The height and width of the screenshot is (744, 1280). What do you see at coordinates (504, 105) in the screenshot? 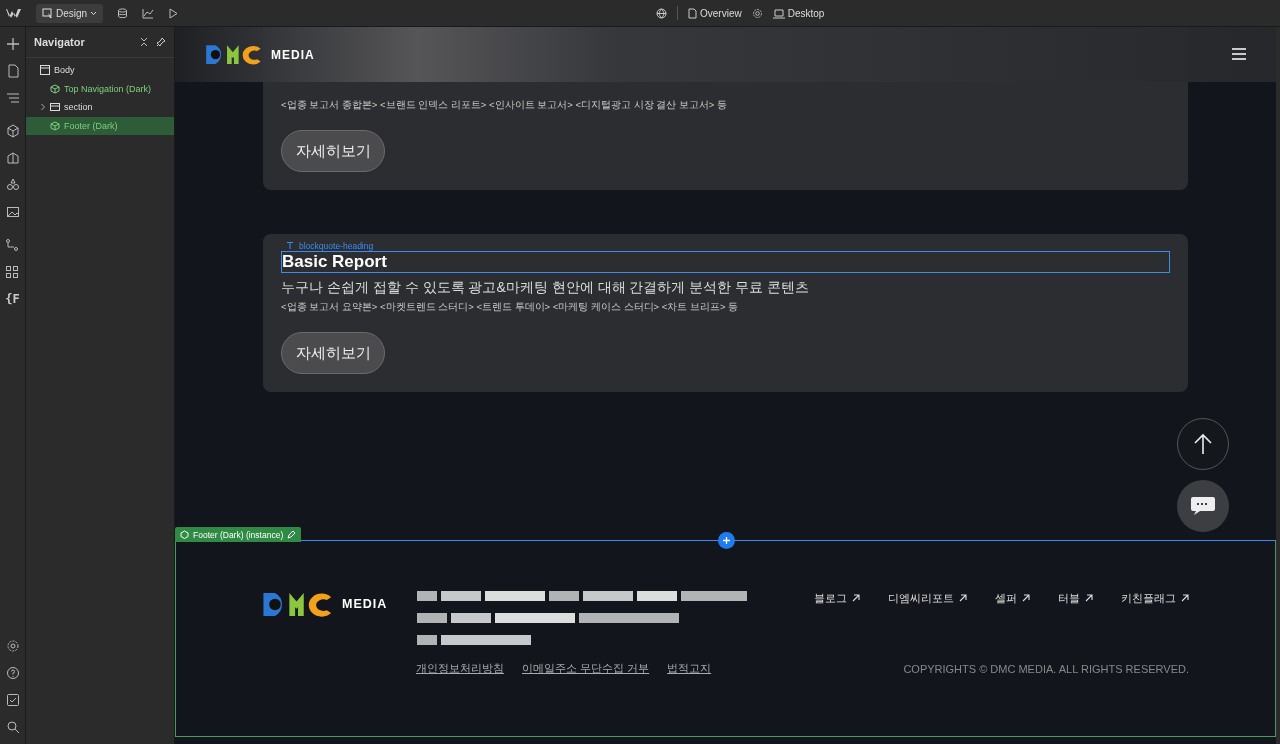
I see `card-description: <업종 보고서 종합본> <브랜드 인덱스 리포트> <인사이트 보고서> <디지털광고 시장 결산 보고서> 등` at bounding box center [504, 105].